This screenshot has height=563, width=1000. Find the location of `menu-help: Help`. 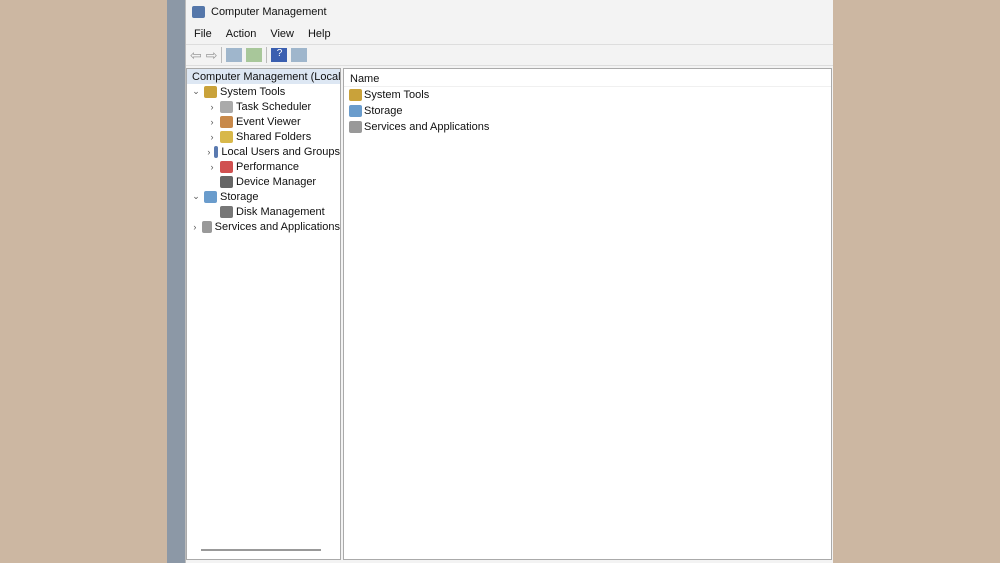

menu-help: Help is located at coordinates (319, 34).